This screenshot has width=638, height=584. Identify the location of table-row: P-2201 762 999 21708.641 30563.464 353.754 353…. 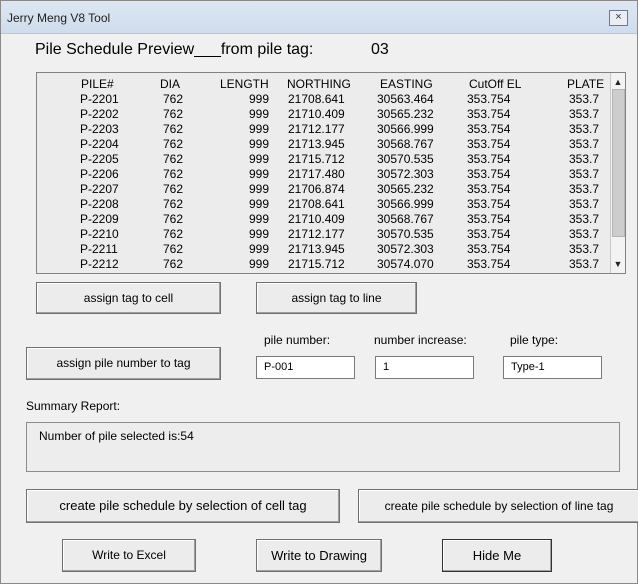
(324, 99).